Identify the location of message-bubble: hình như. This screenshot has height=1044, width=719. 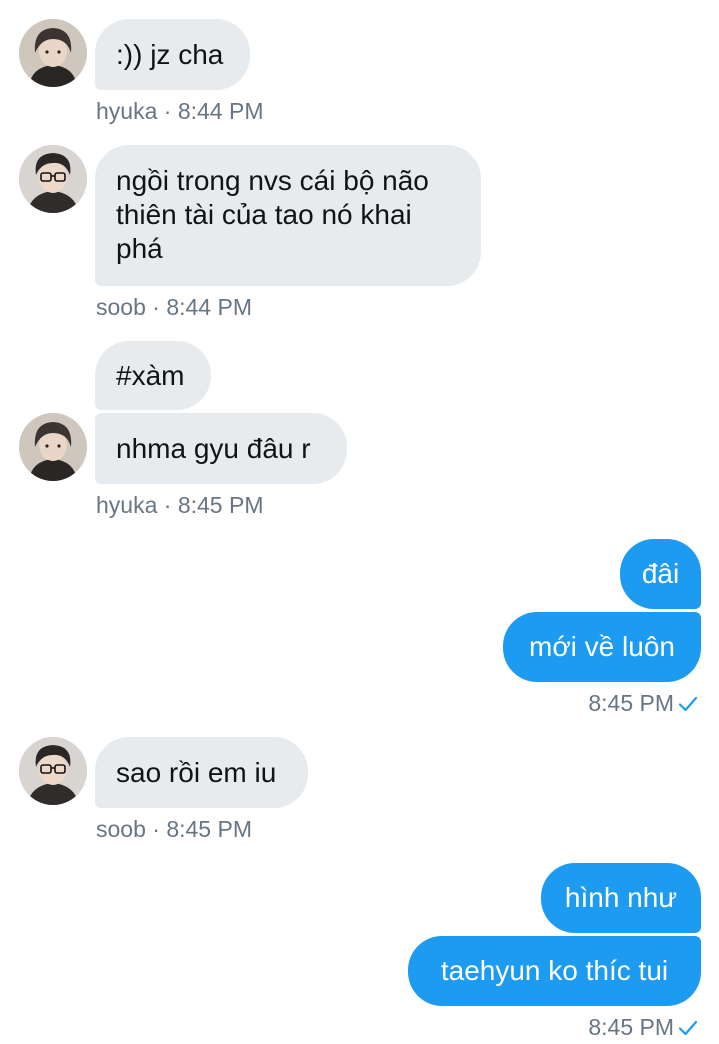
(621, 898).